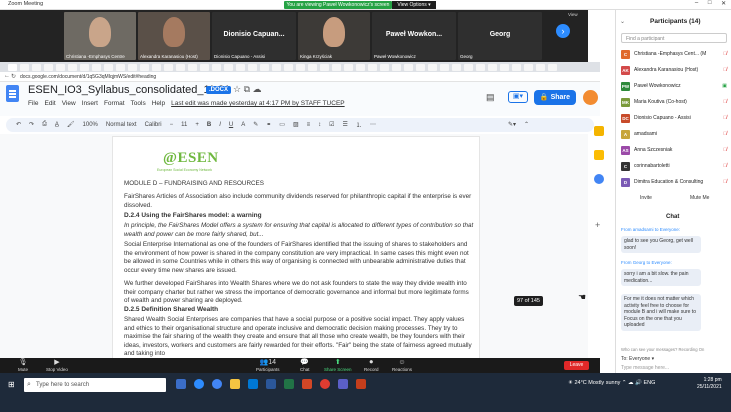 The width and height of the screenshot is (731, 412). What do you see at coordinates (23, 365) in the screenshot?
I see `mute-button: 🎙 Mute` at bounding box center [23, 365].